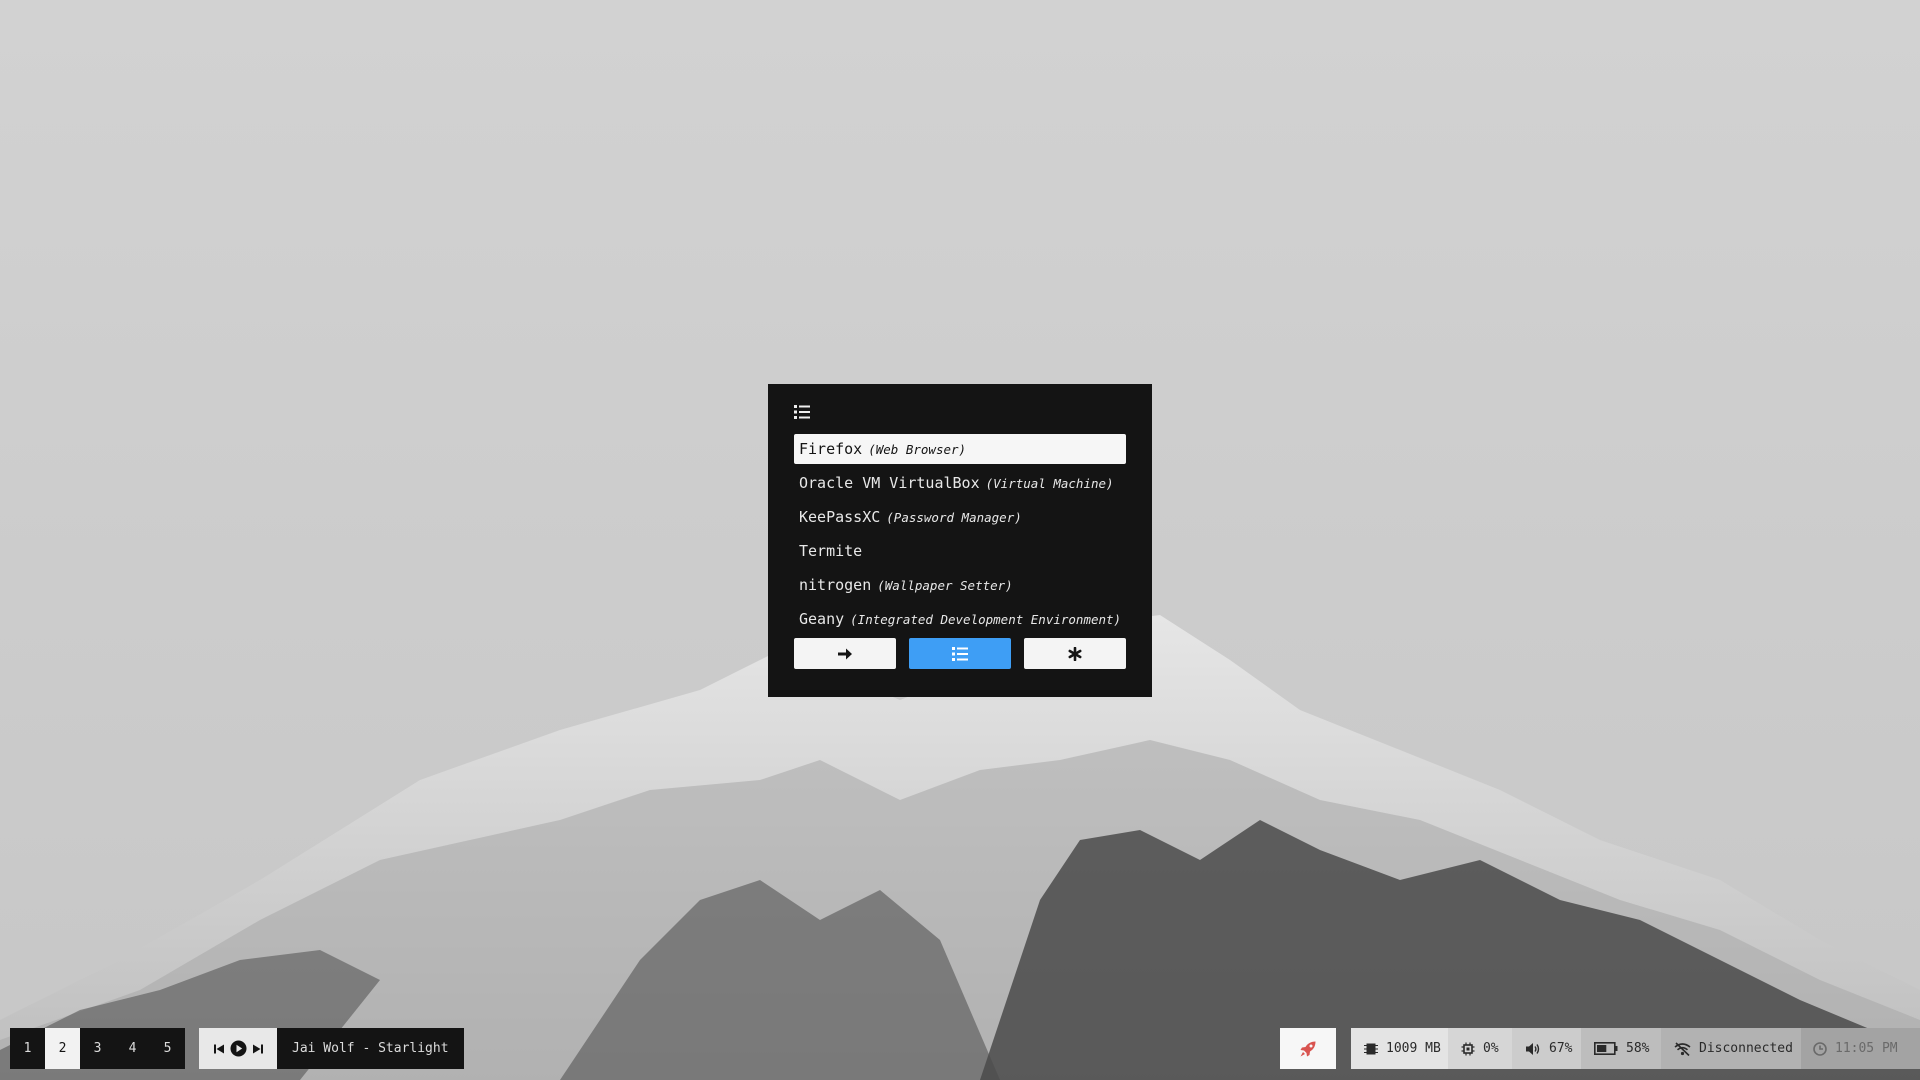  I want to click on media-title: Jai Wolf - Starlight, so click(370, 1048).